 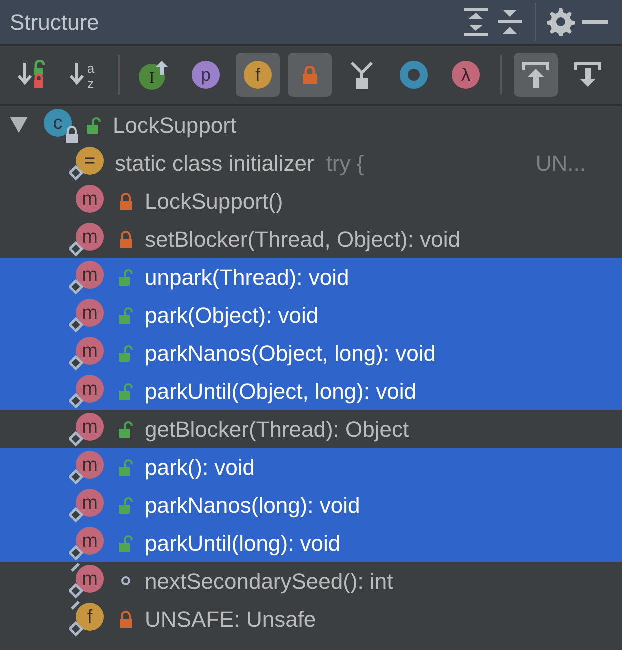 I want to click on tree-item-label: park(Object): void, so click(x=232, y=316).